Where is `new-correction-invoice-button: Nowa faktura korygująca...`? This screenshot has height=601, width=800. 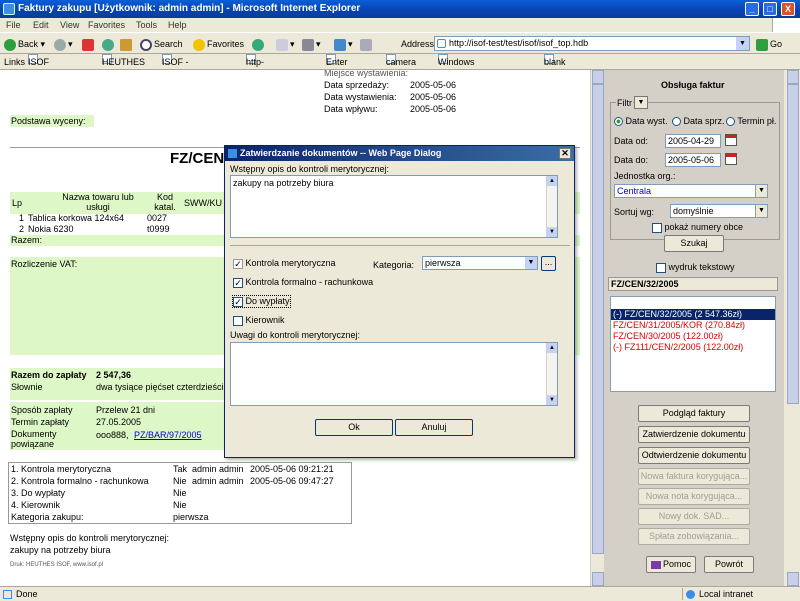 new-correction-invoice-button: Nowa faktura korygująca... is located at coordinates (694, 476).